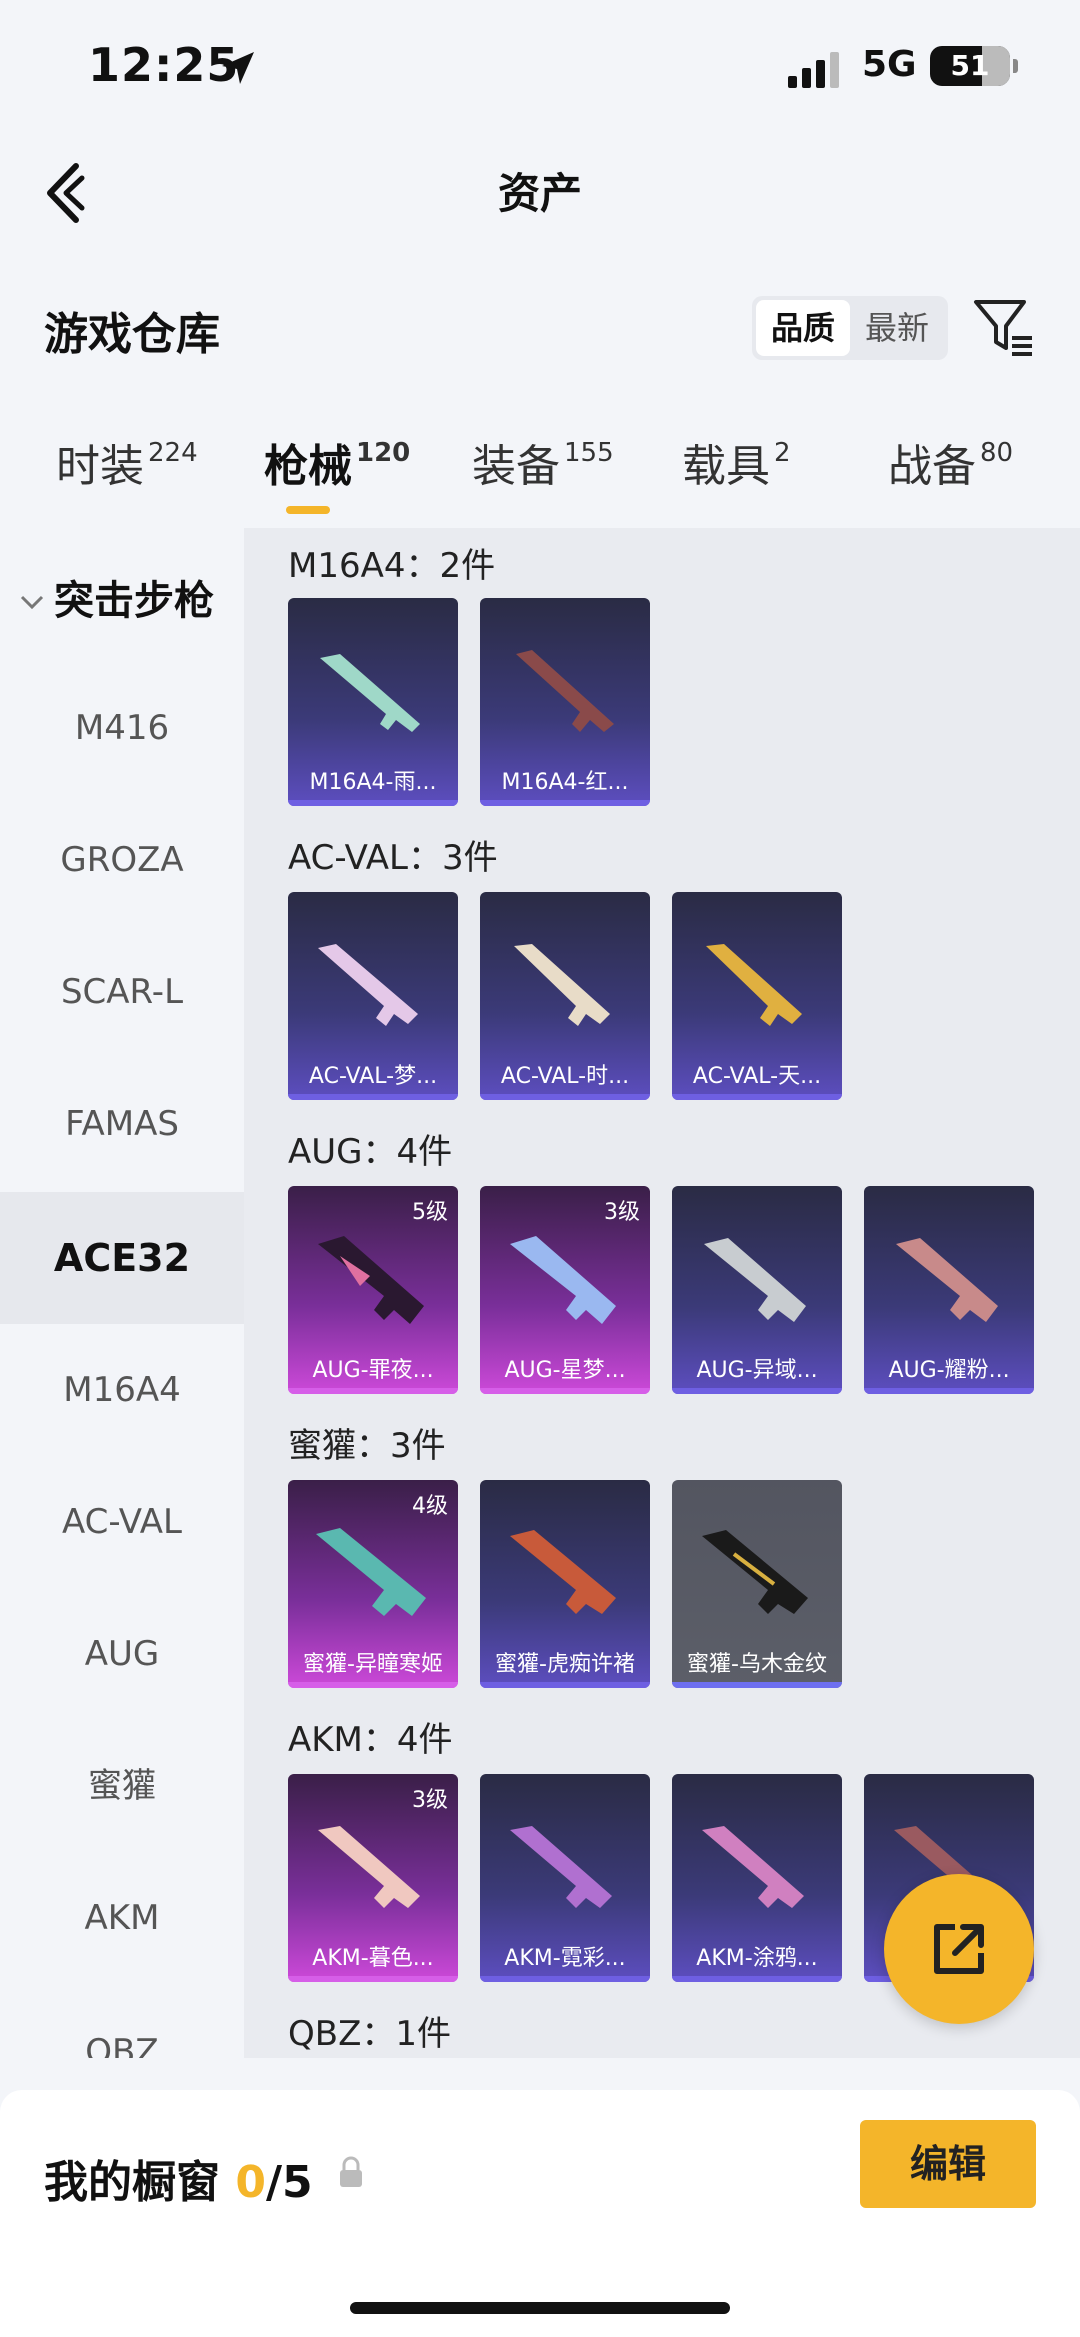 This screenshot has width=1080, height=2337. I want to click on group-label-m16a4: M16A4：2件, so click(392, 566).